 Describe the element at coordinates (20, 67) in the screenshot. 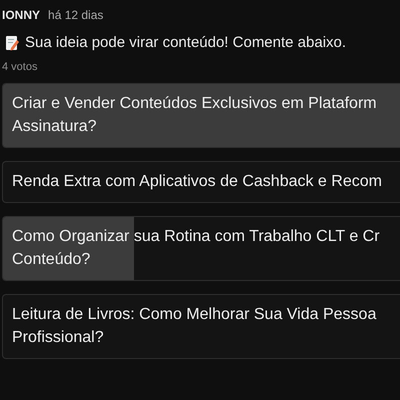

I see `vote-count: 4 votos` at that location.